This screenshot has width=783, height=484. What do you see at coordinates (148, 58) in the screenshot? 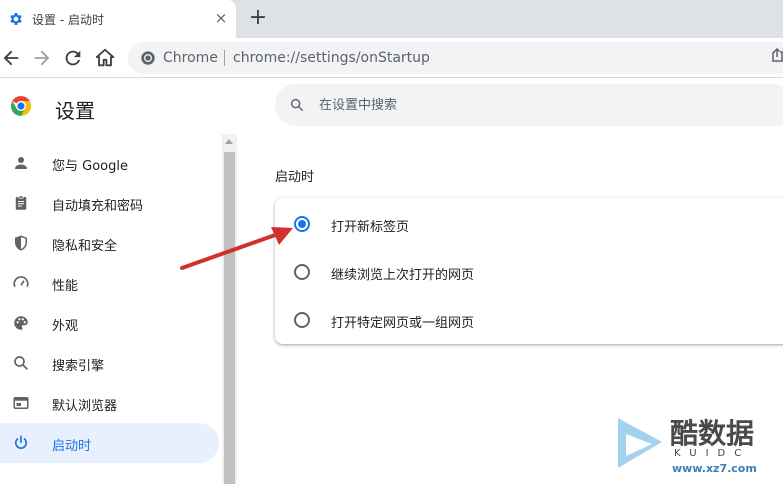
I see `chrome-icon` at bounding box center [148, 58].